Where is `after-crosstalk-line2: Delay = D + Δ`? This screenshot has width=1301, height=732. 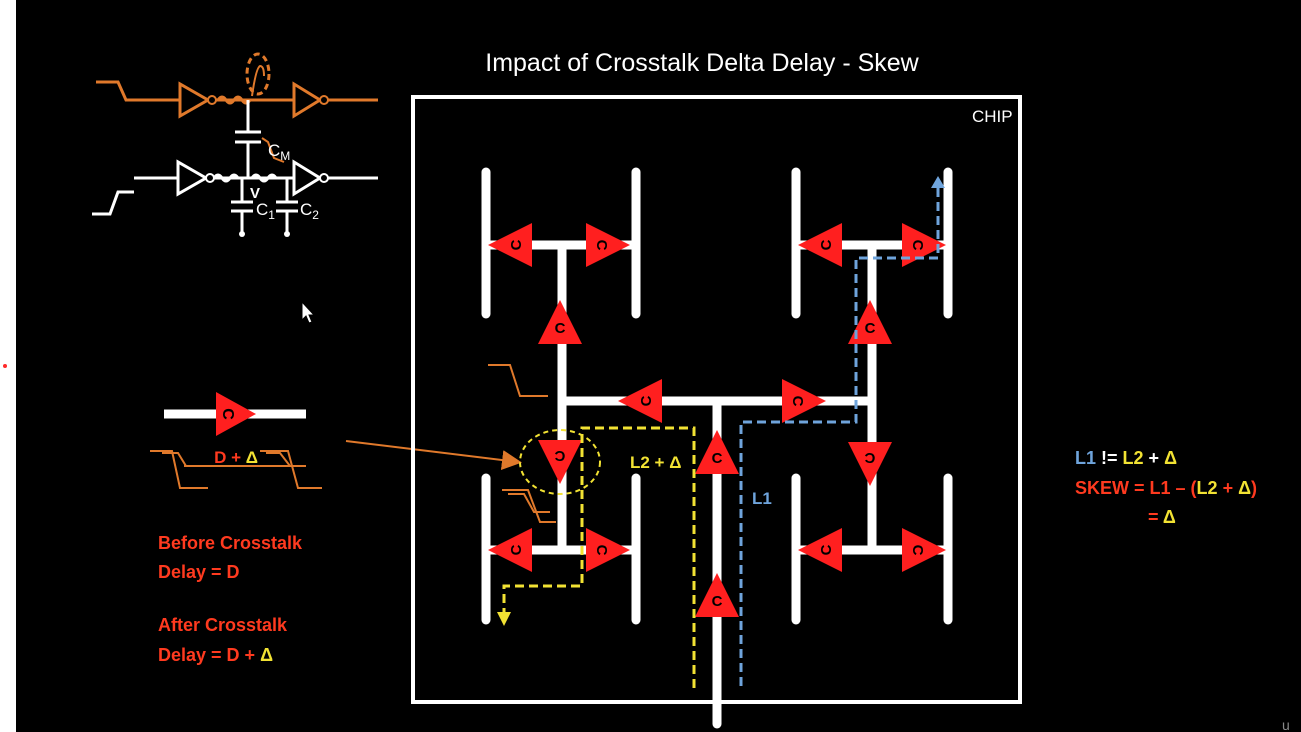
after-crosstalk-line2: Delay = D + Δ is located at coordinates (215, 655).